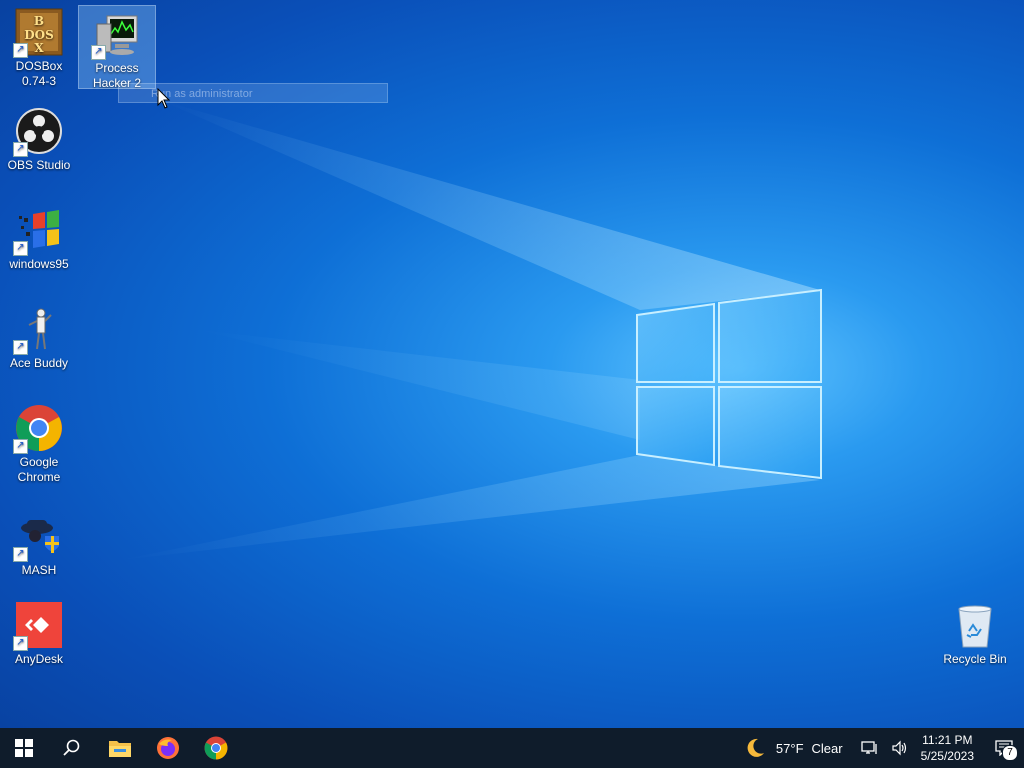  Describe the element at coordinates (38, 231) in the screenshot. I see `windows95-icon: ↗` at that location.